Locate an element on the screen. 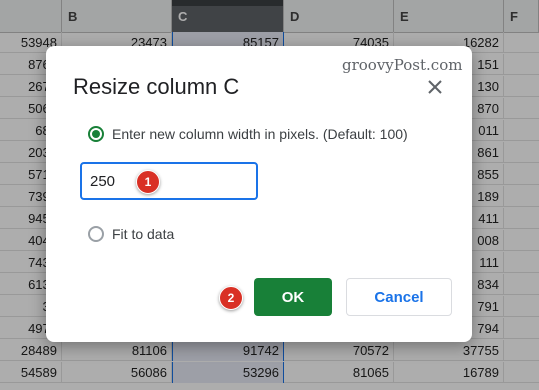 The width and height of the screenshot is (539, 390). radio-pixel-width is located at coordinates (96, 134).